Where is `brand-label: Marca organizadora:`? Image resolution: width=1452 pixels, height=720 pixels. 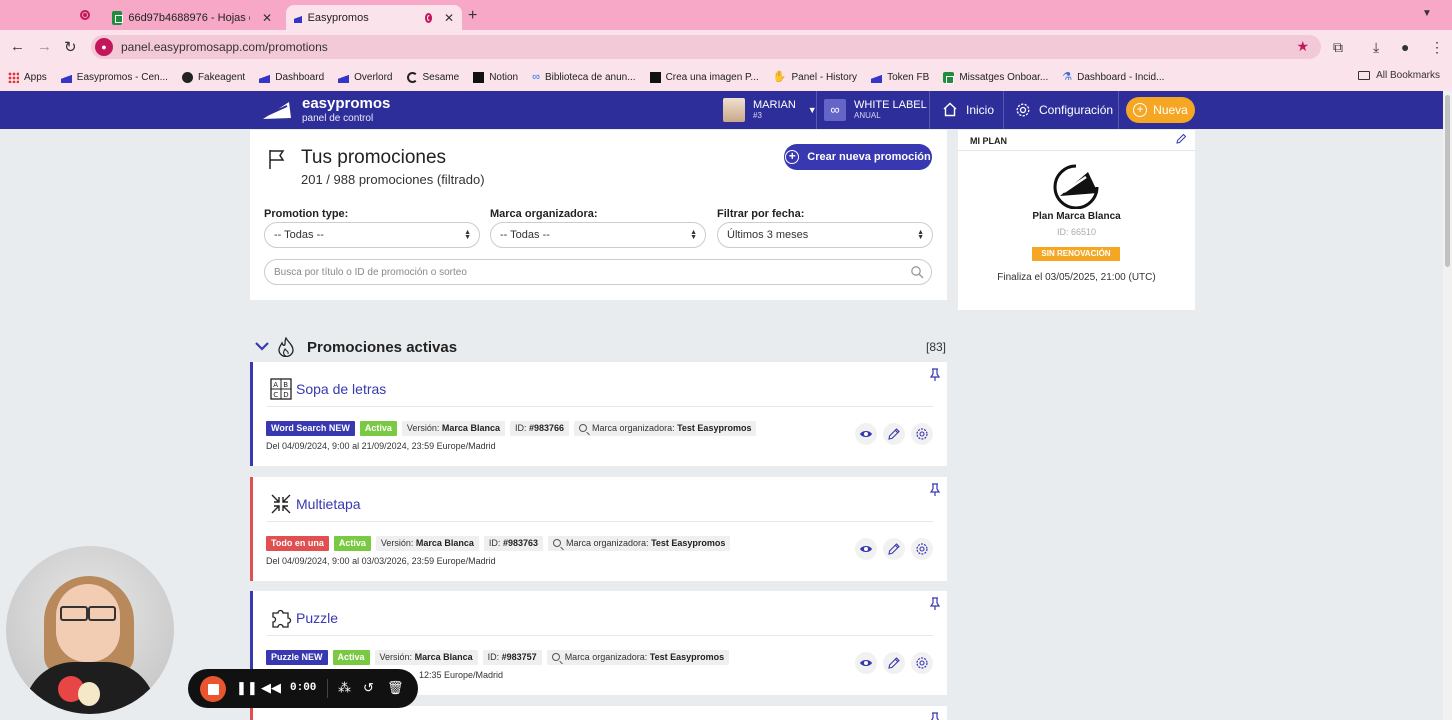 brand-label: Marca organizadora: is located at coordinates (544, 214).